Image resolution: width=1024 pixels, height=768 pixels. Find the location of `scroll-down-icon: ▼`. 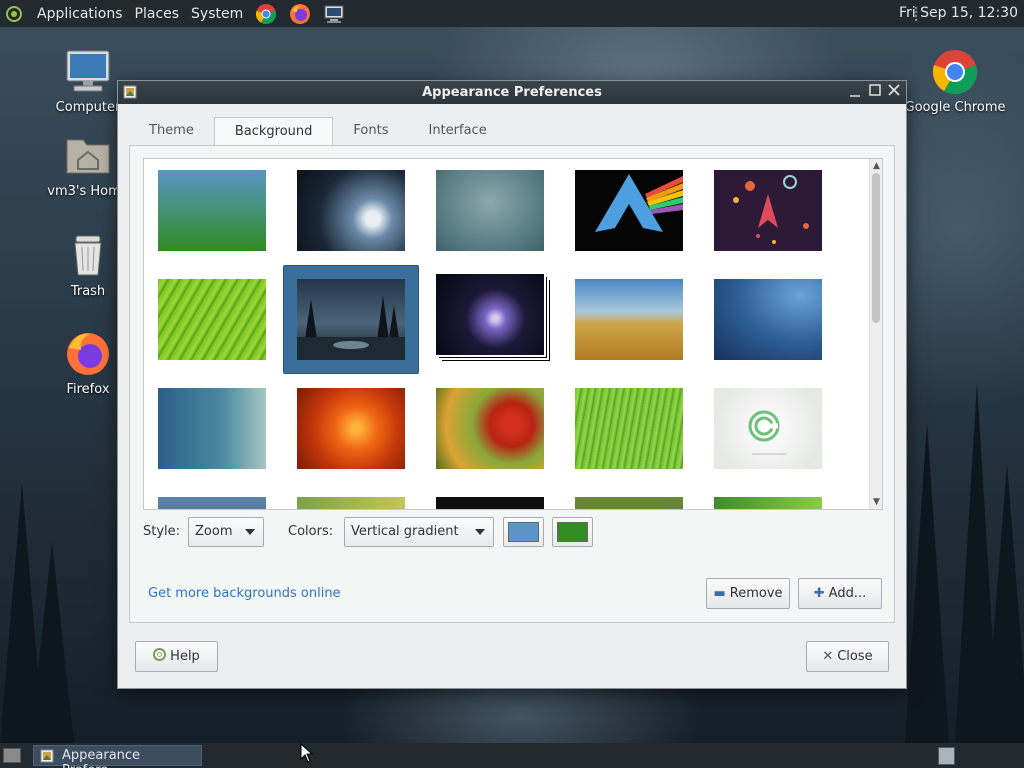

scroll-down-icon: ▼ is located at coordinates (876, 502).